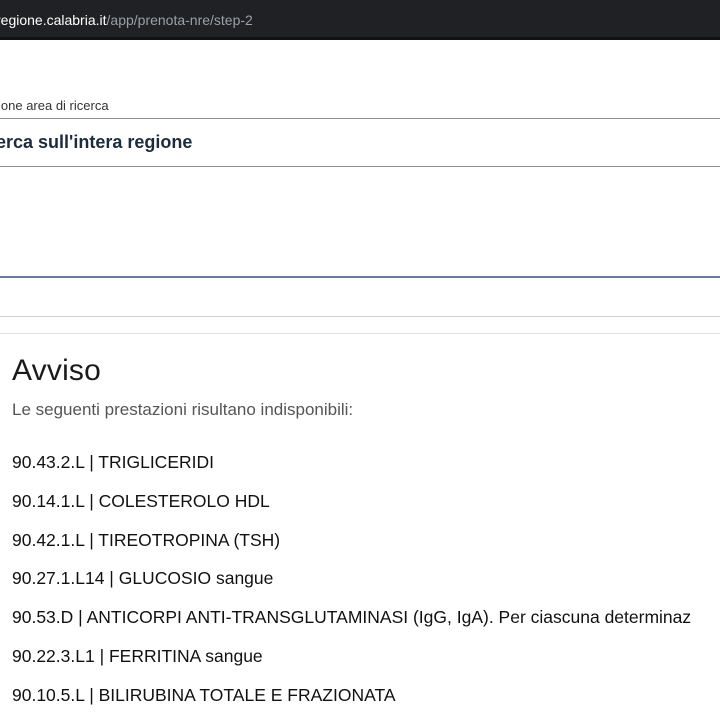 Image resolution: width=720 pixels, height=722 pixels. Describe the element at coordinates (96, 142) in the screenshot. I see `search-area-select: erca sull'intera regione` at that location.